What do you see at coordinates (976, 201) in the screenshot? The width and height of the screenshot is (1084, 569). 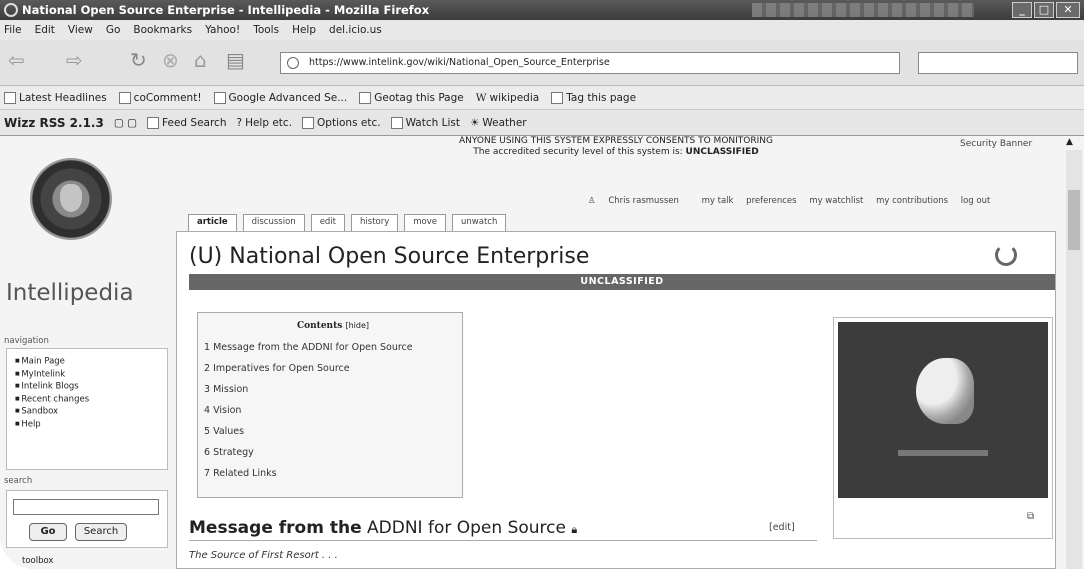 I see `log-out-link: log out` at bounding box center [976, 201].